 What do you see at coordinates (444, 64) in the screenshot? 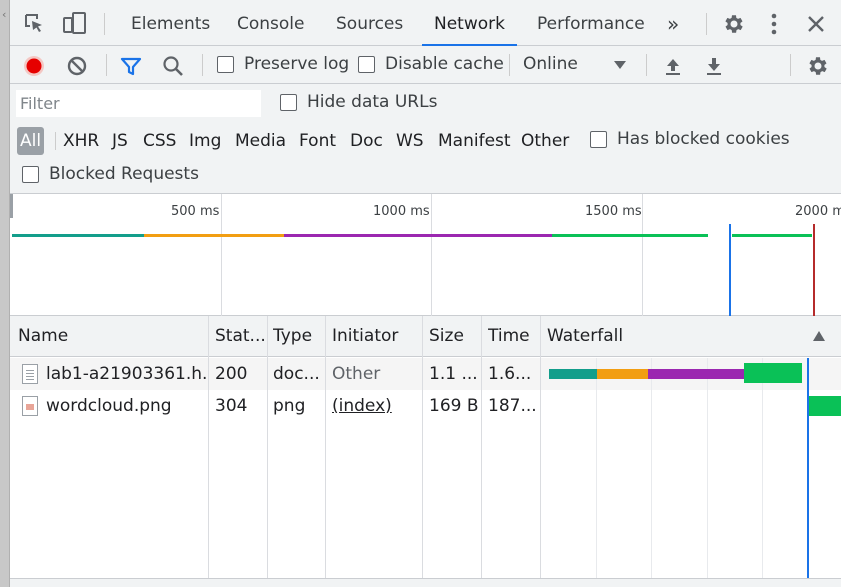
I see `disable-cache-label: Disable cache` at bounding box center [444, 64].